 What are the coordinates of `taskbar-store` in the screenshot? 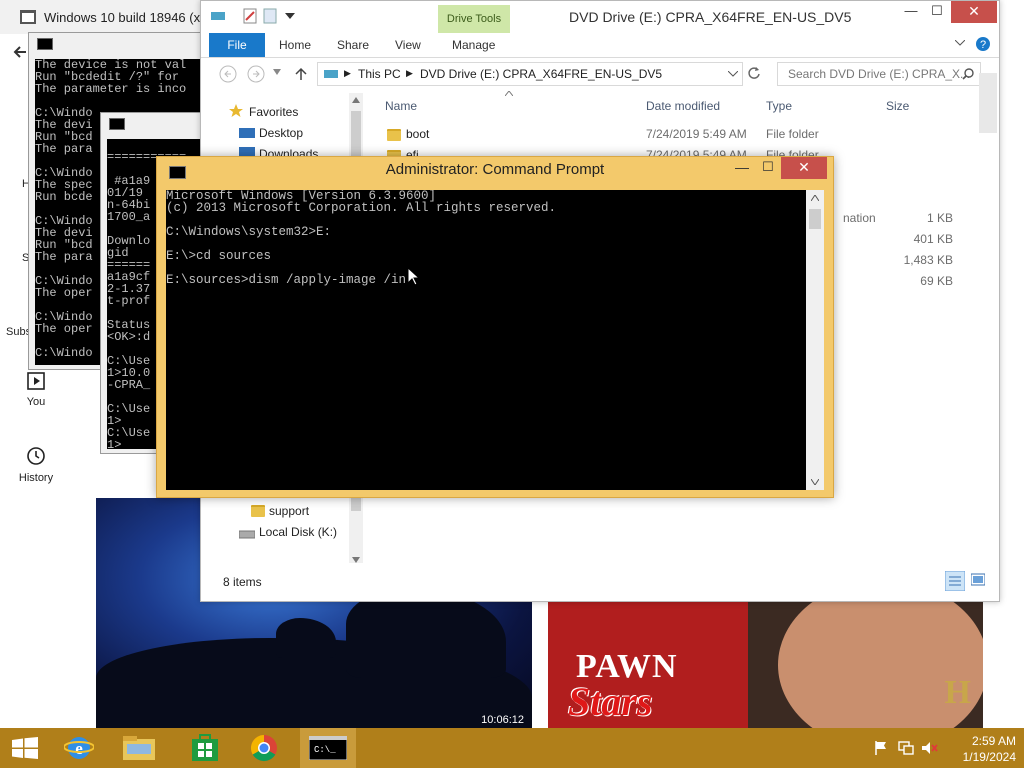 It's located at (205, 748).